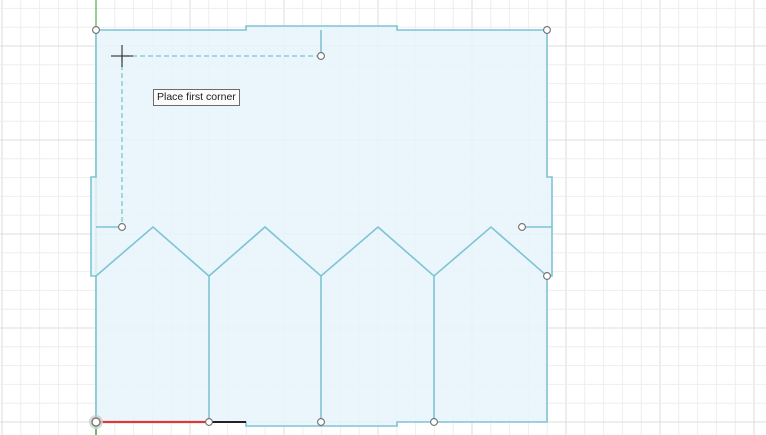  Describe the element at coordinates (196, 97) in the screenshot. I see `tooltip: Place first corner` at that location.